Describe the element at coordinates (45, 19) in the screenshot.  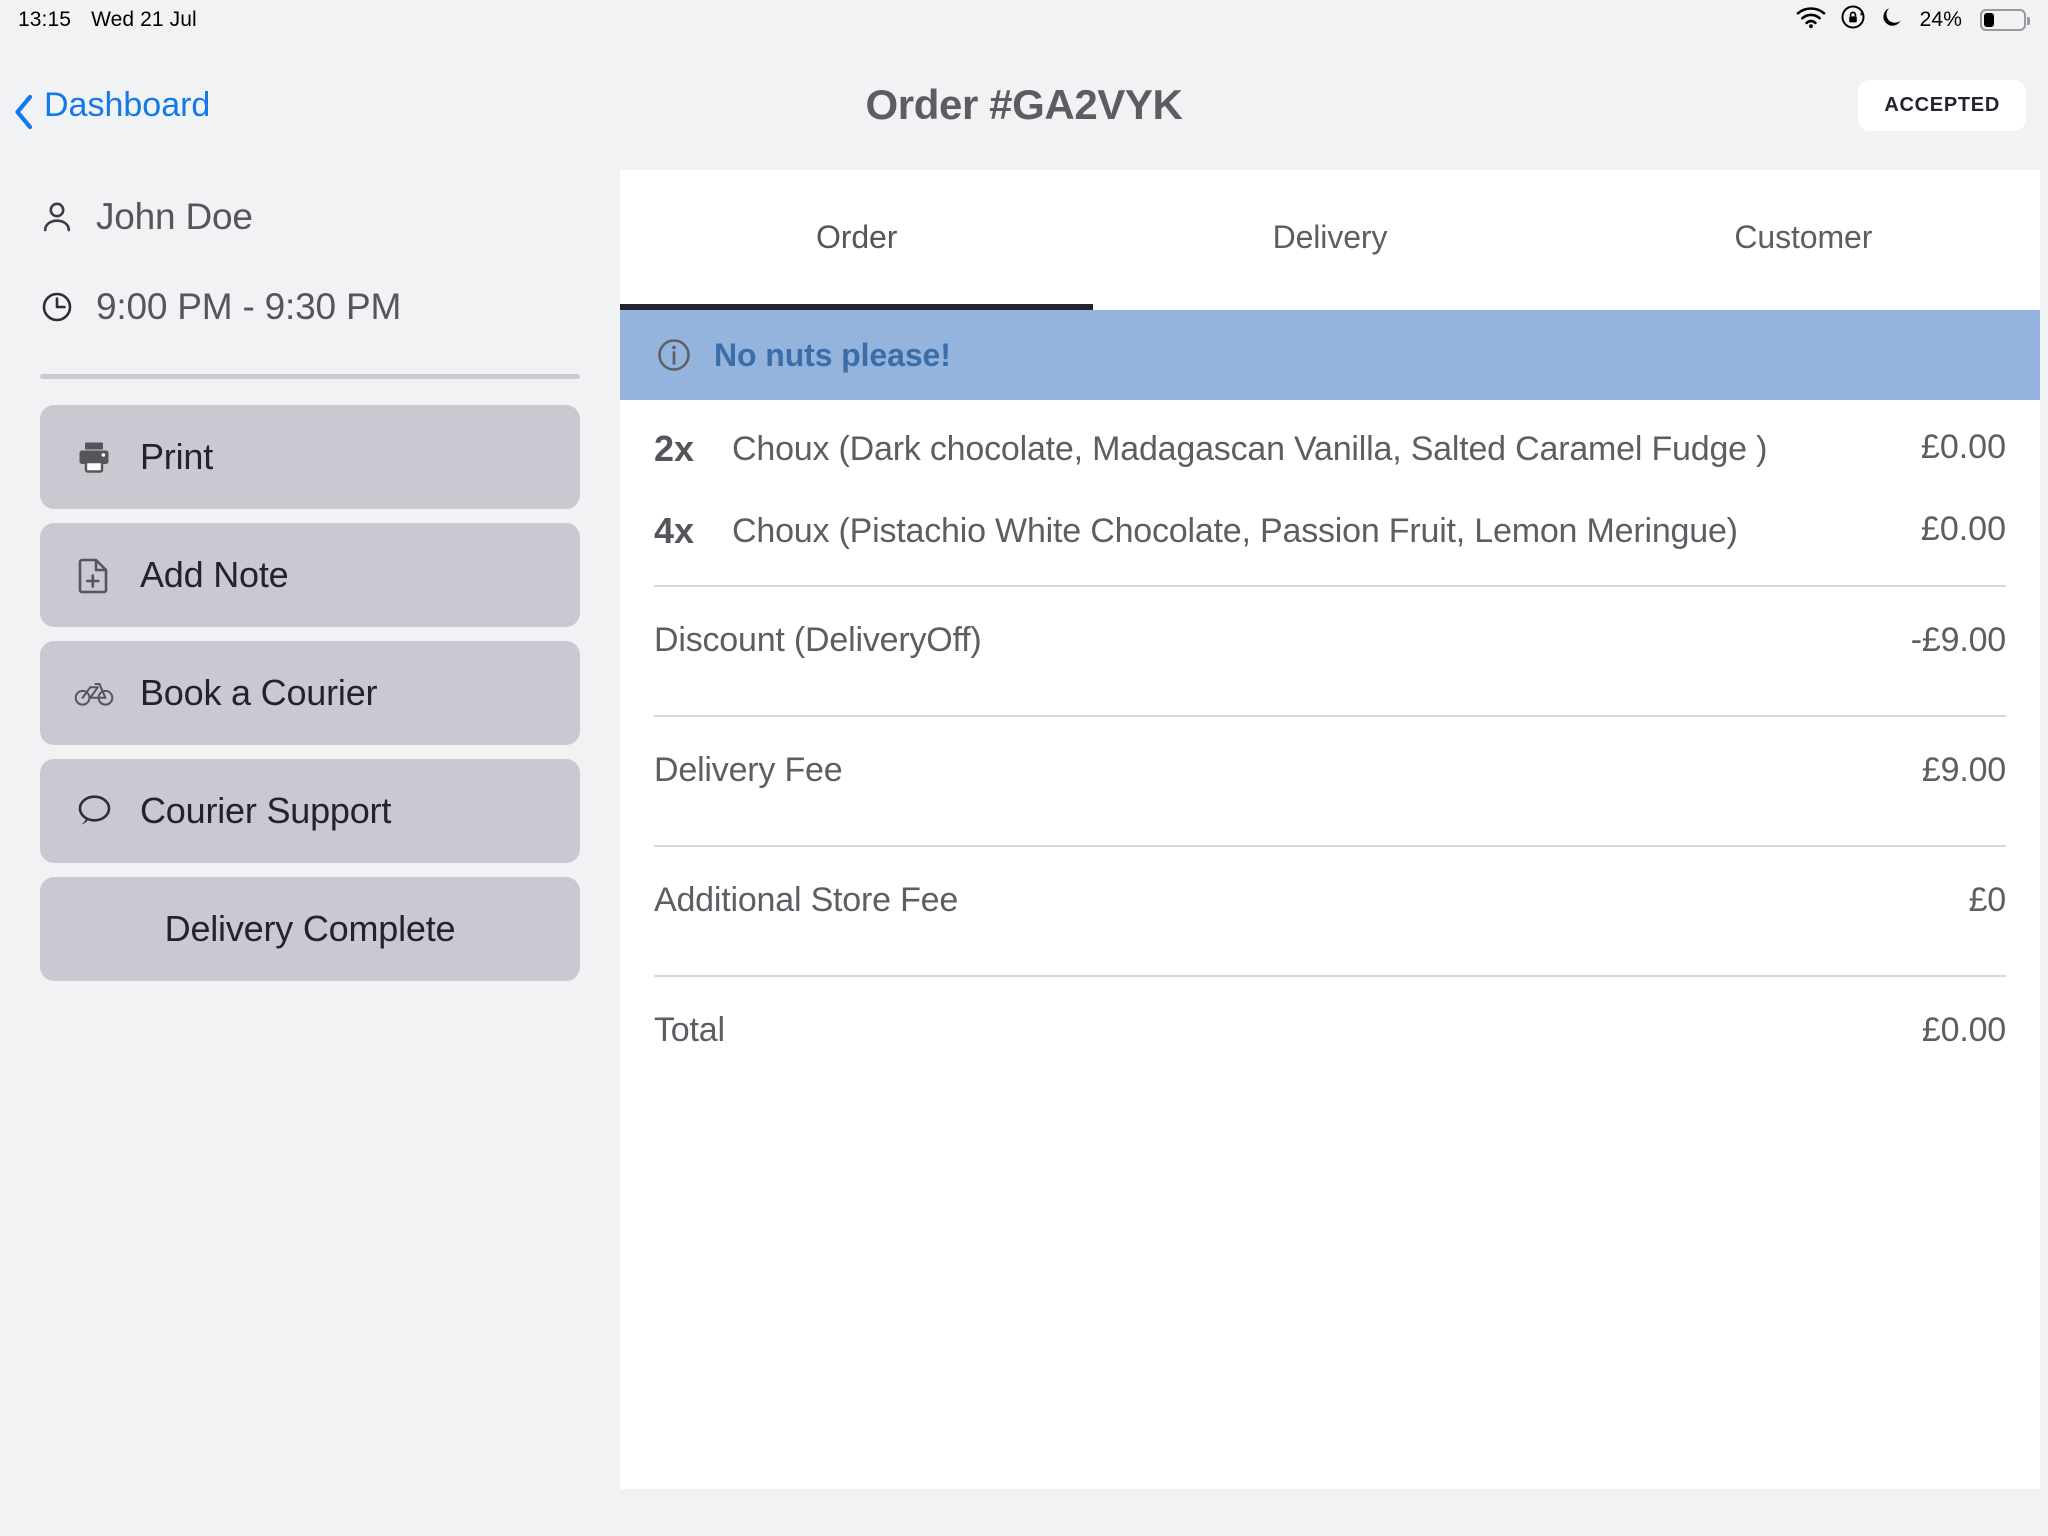
I see `status-time: 13:15` at that location.